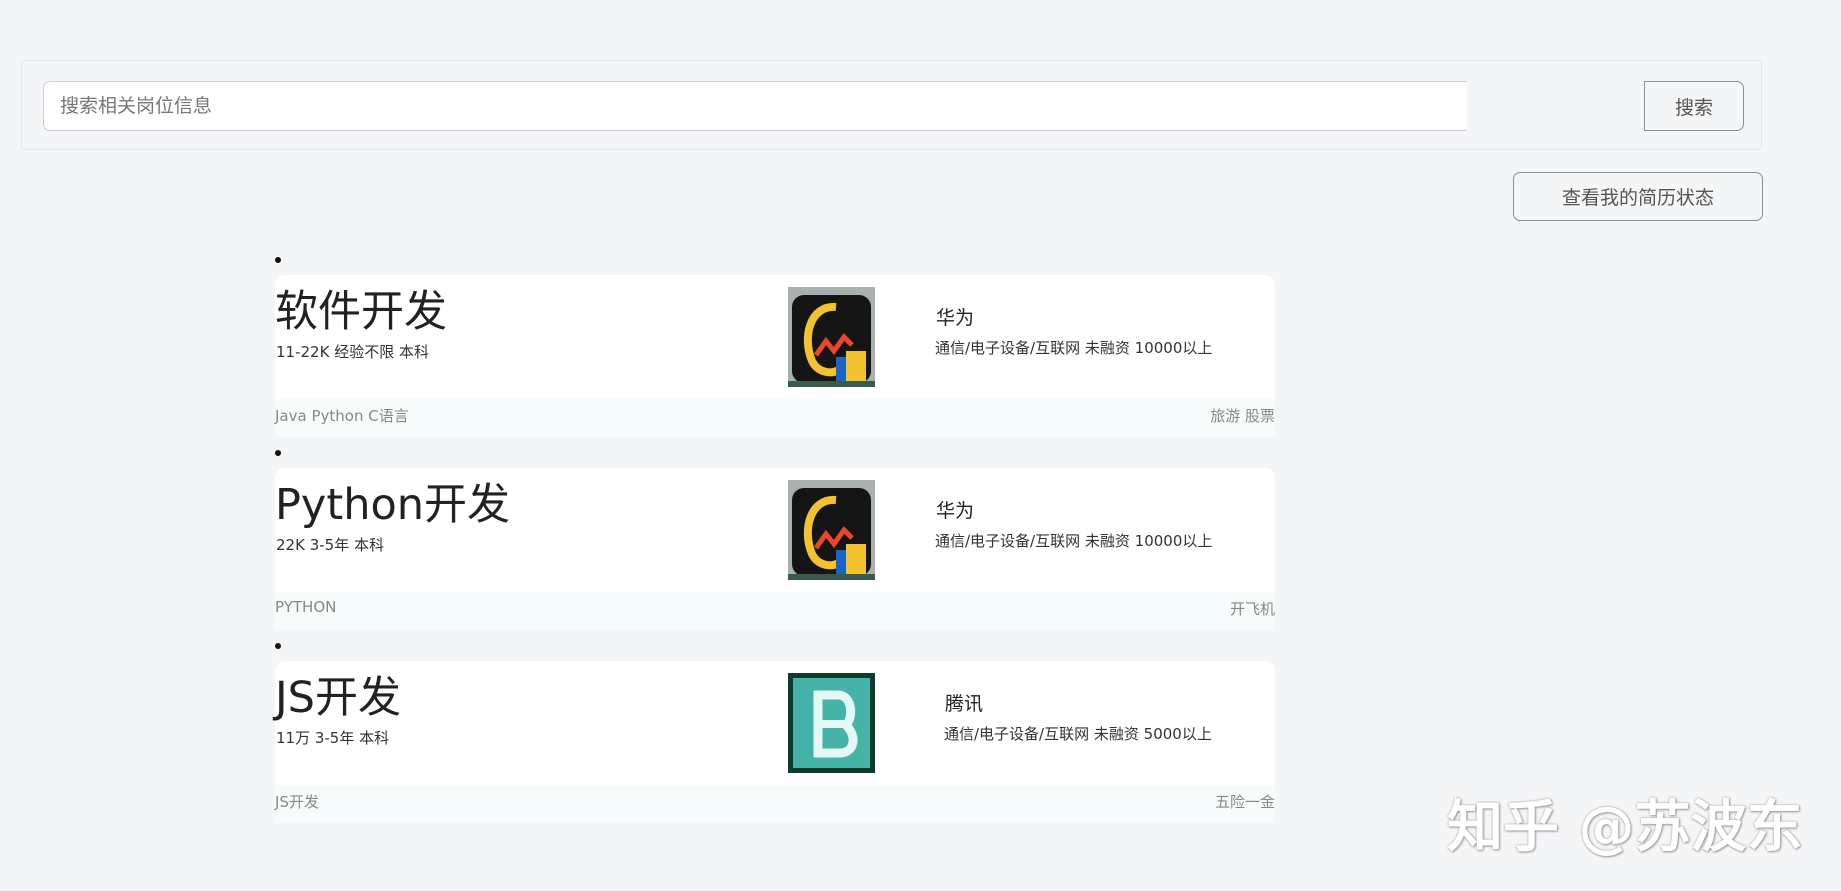  What do you see at coordinates (1694, 106) in the screenshot?
I see `search-button: 搜索` at bounding box center [1694, 106].